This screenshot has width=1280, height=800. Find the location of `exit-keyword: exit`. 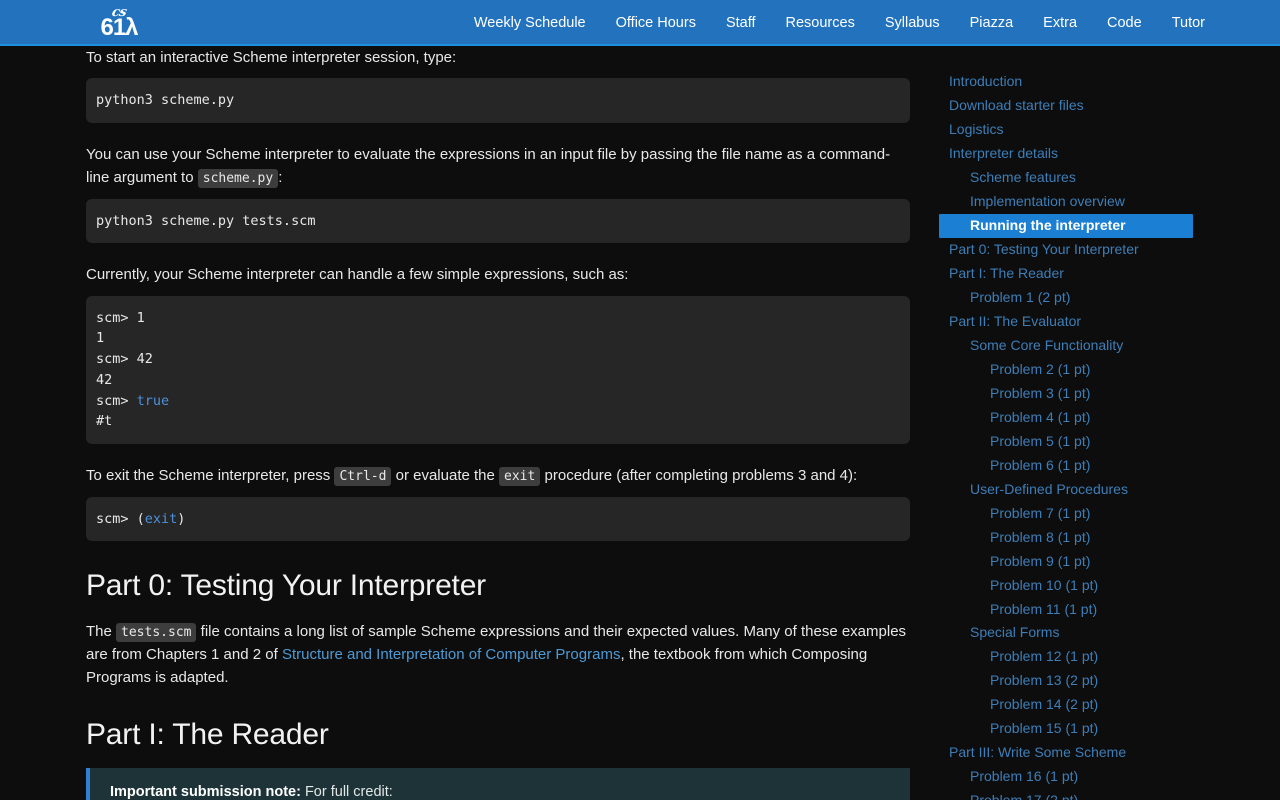

exit-keyword: exit is located at coordinates (161, 518).